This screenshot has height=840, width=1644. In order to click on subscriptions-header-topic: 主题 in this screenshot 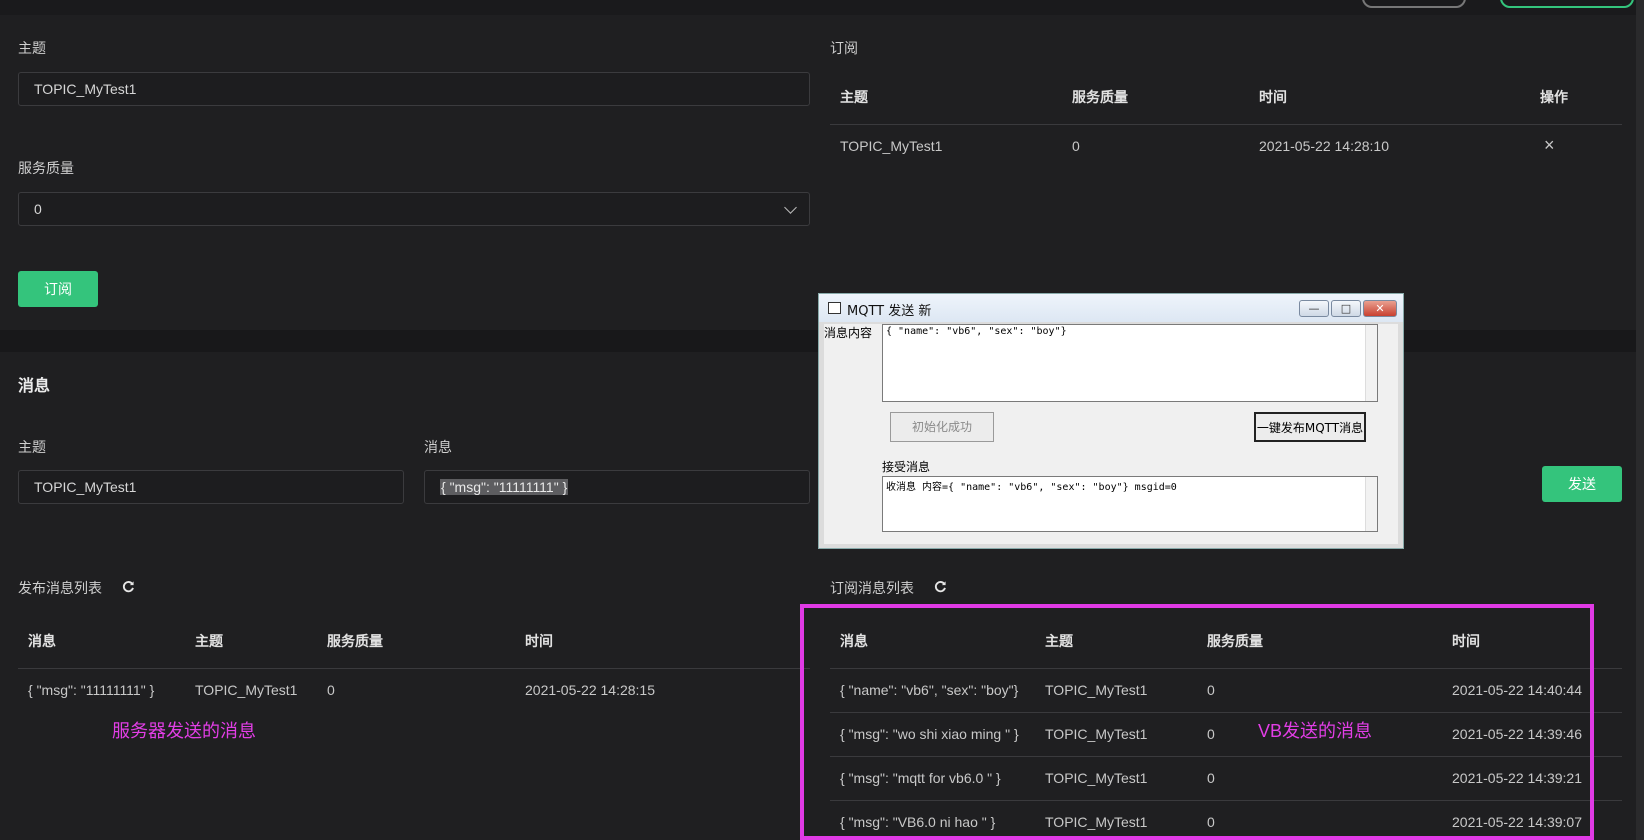, I will do `click(854, 97)`.